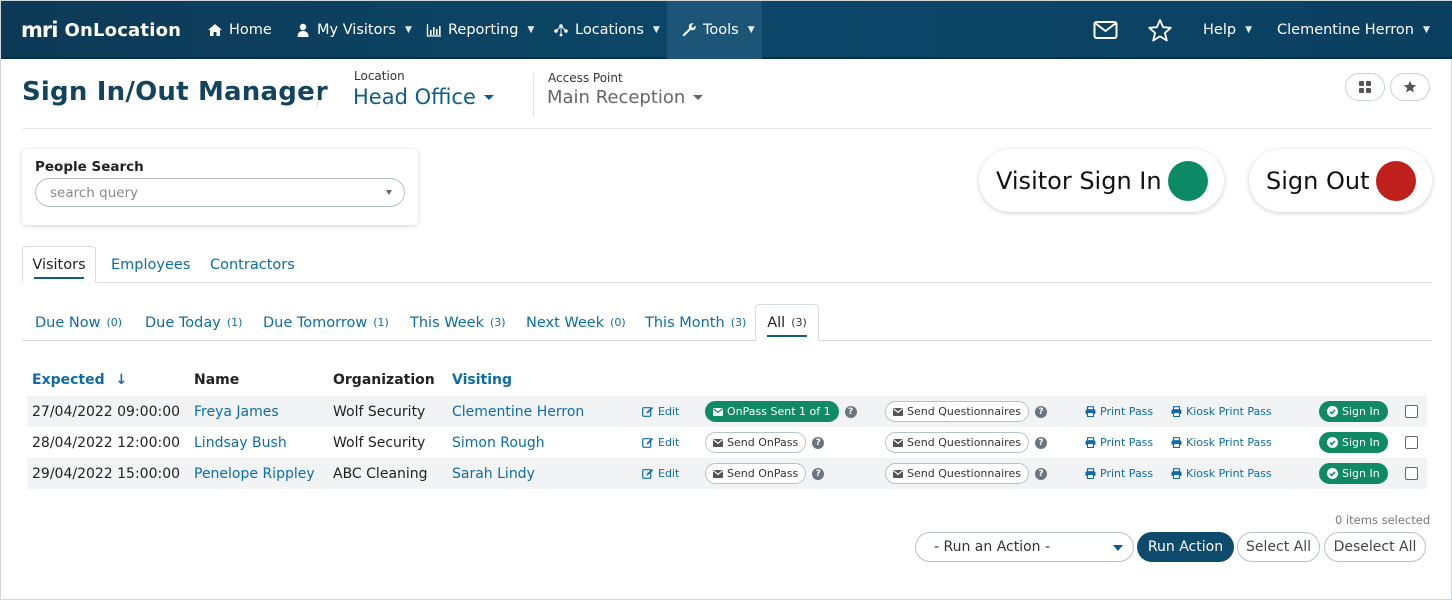  I want to click on visitor-sign-in-button: Visitor Sign In, so click(1101, 180).